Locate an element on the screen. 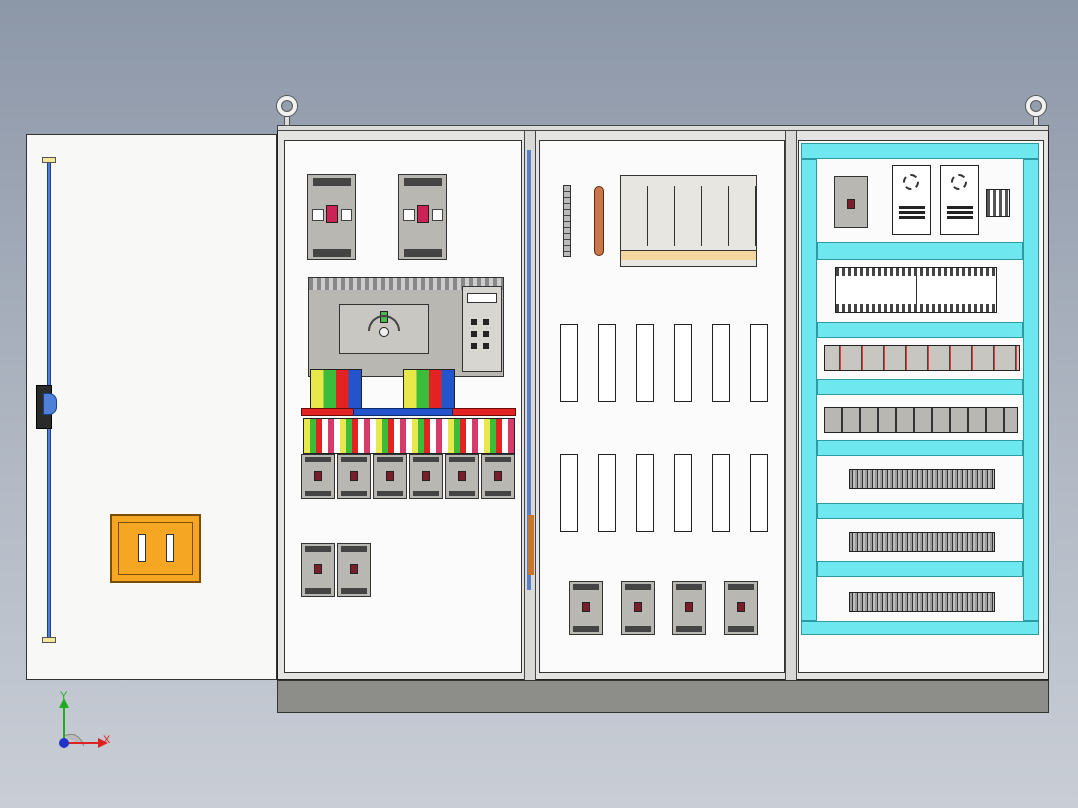 The height and width of the screenshot is (808, 1078). rod-bottom-clip is located at coordinates (49, 640).